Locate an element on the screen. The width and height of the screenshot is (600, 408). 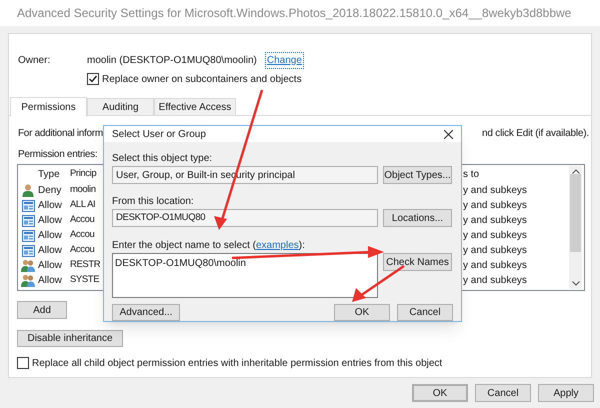
examples-link: examples is located at coordinates (277, 244).